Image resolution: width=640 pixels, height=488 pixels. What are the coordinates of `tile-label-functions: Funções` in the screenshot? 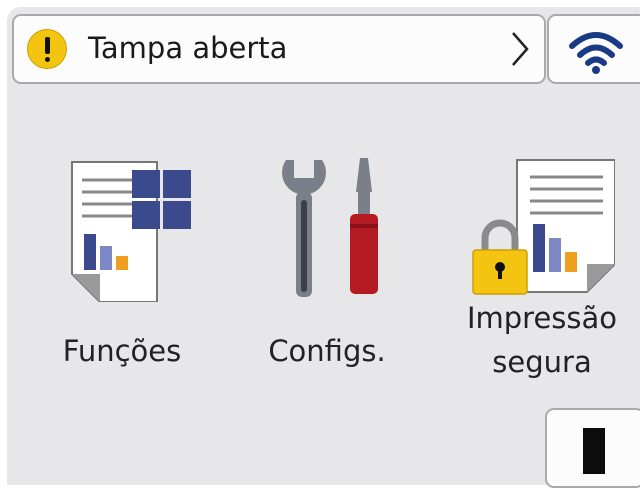 It's located at (122, 351).